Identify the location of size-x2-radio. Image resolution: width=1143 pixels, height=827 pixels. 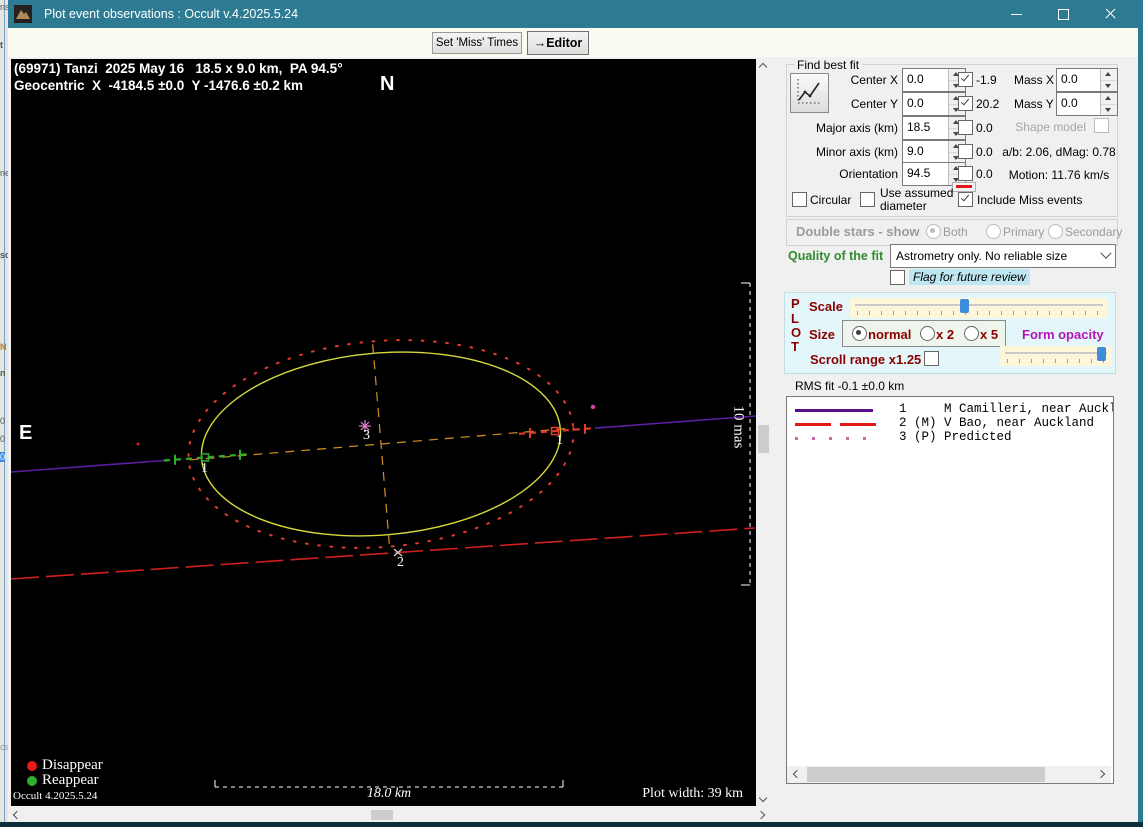
(927, 333).